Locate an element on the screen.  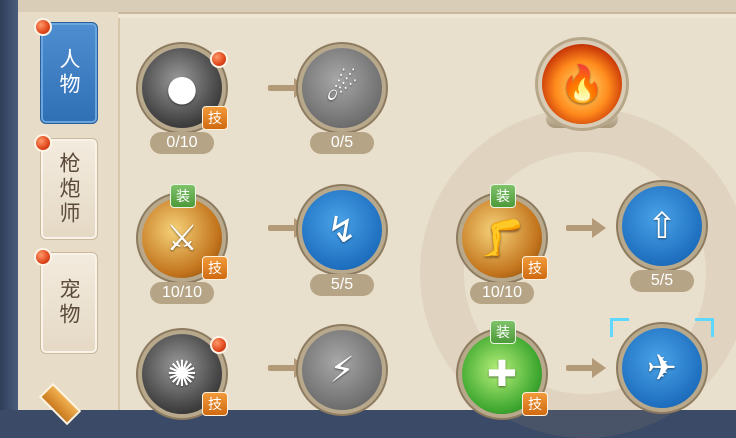
talent-node-r3d: ✈ is located at coordinates (662, 363).